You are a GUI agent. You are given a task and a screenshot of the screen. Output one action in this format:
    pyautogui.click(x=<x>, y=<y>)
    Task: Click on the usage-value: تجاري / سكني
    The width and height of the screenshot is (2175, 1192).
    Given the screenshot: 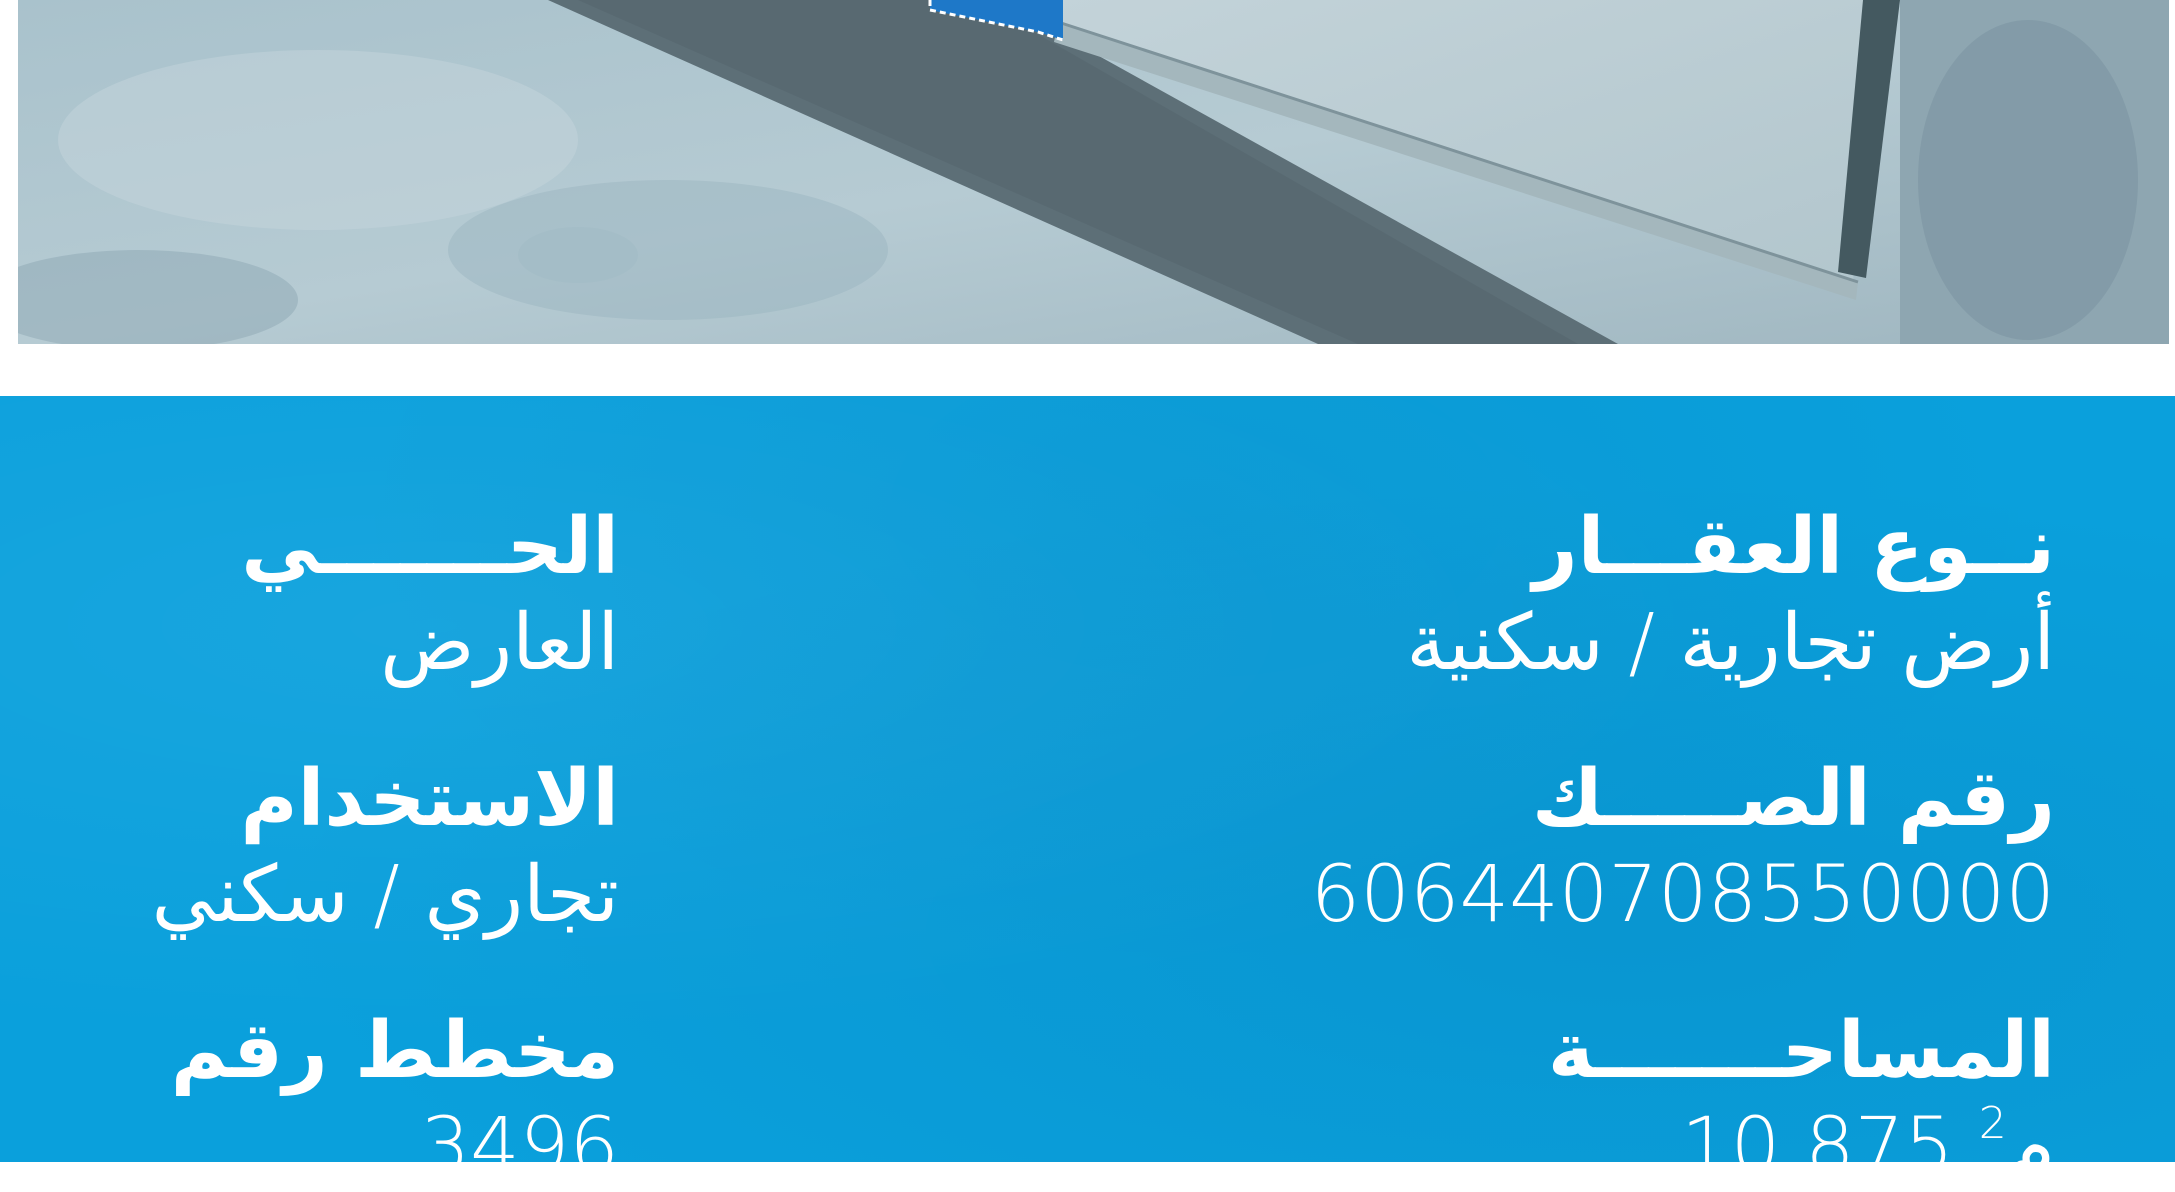 What is the action you would take?
    pyautogui.click(x=385, y=895)
    